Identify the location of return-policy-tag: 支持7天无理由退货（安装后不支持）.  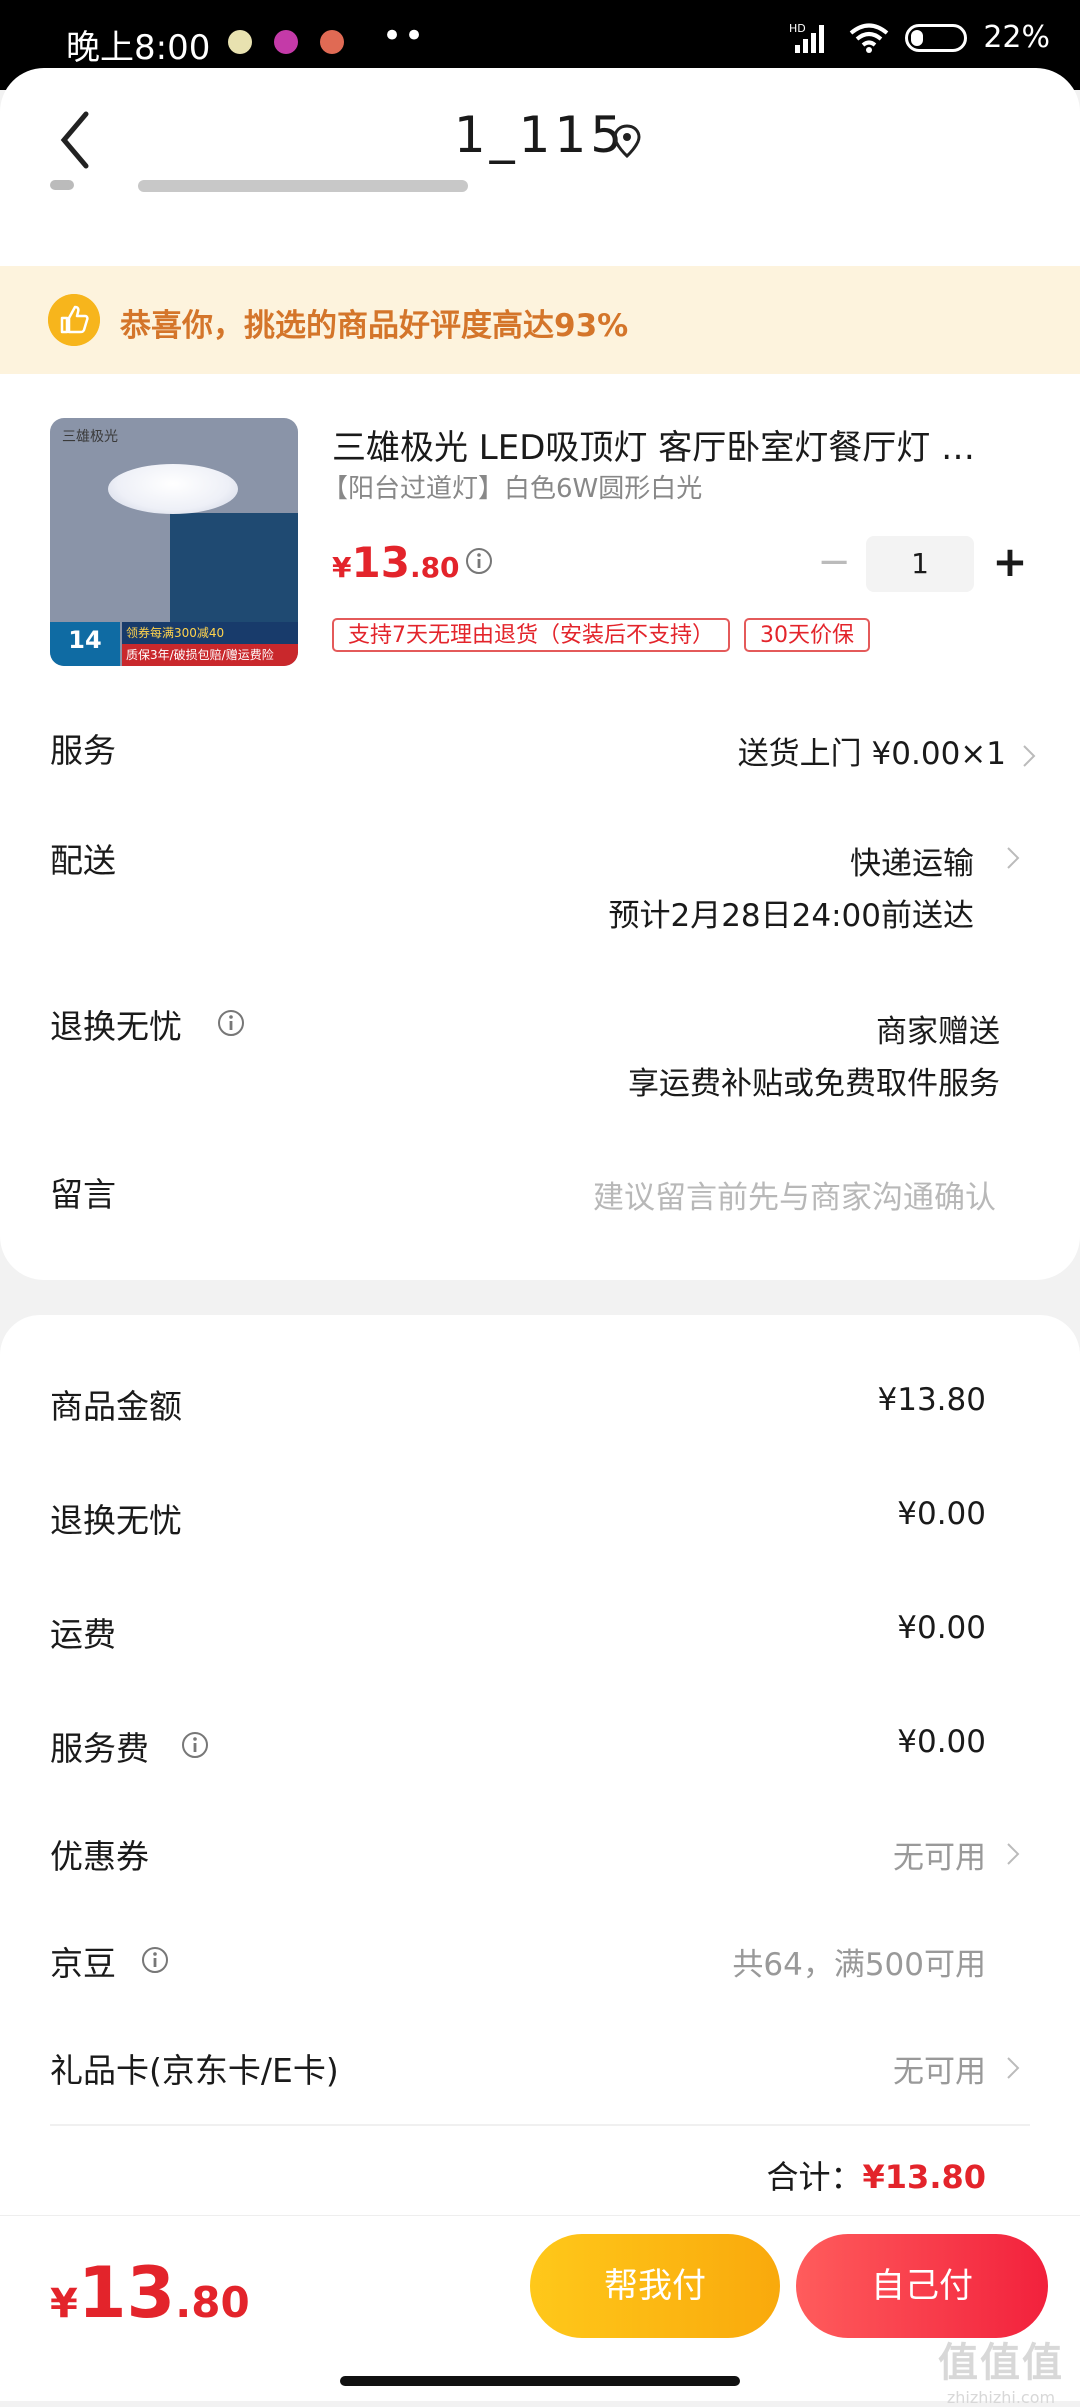
(531, 635).